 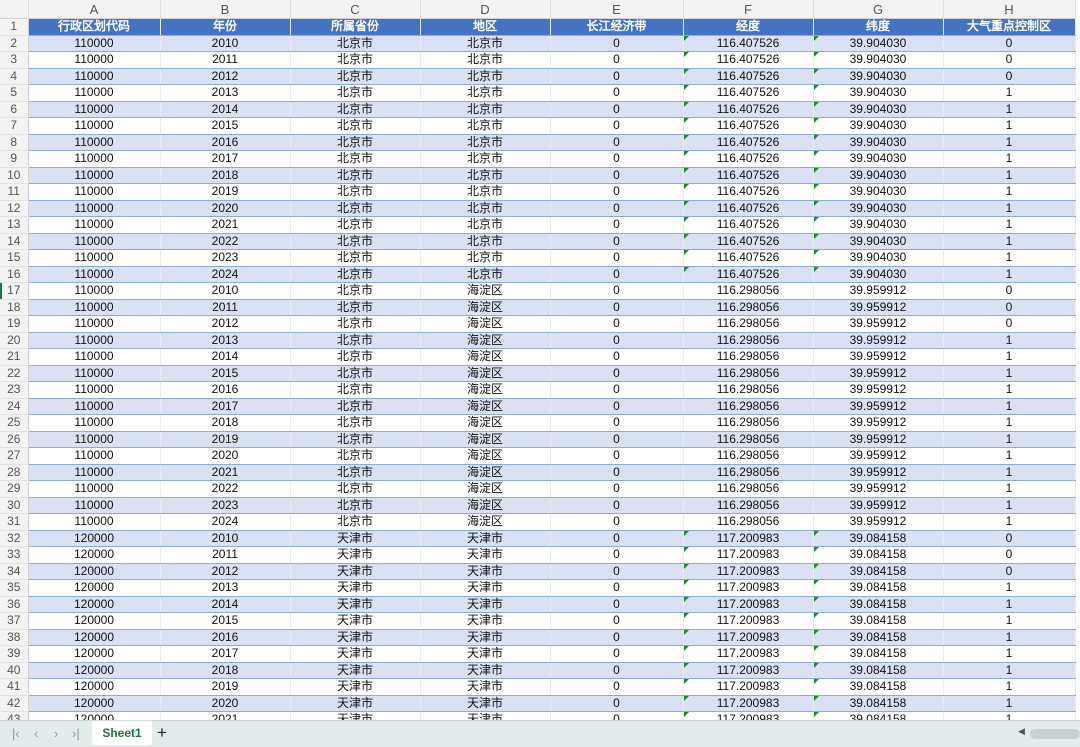 I want to click on add-sheet-icon: +, so click(x=162, y=733).